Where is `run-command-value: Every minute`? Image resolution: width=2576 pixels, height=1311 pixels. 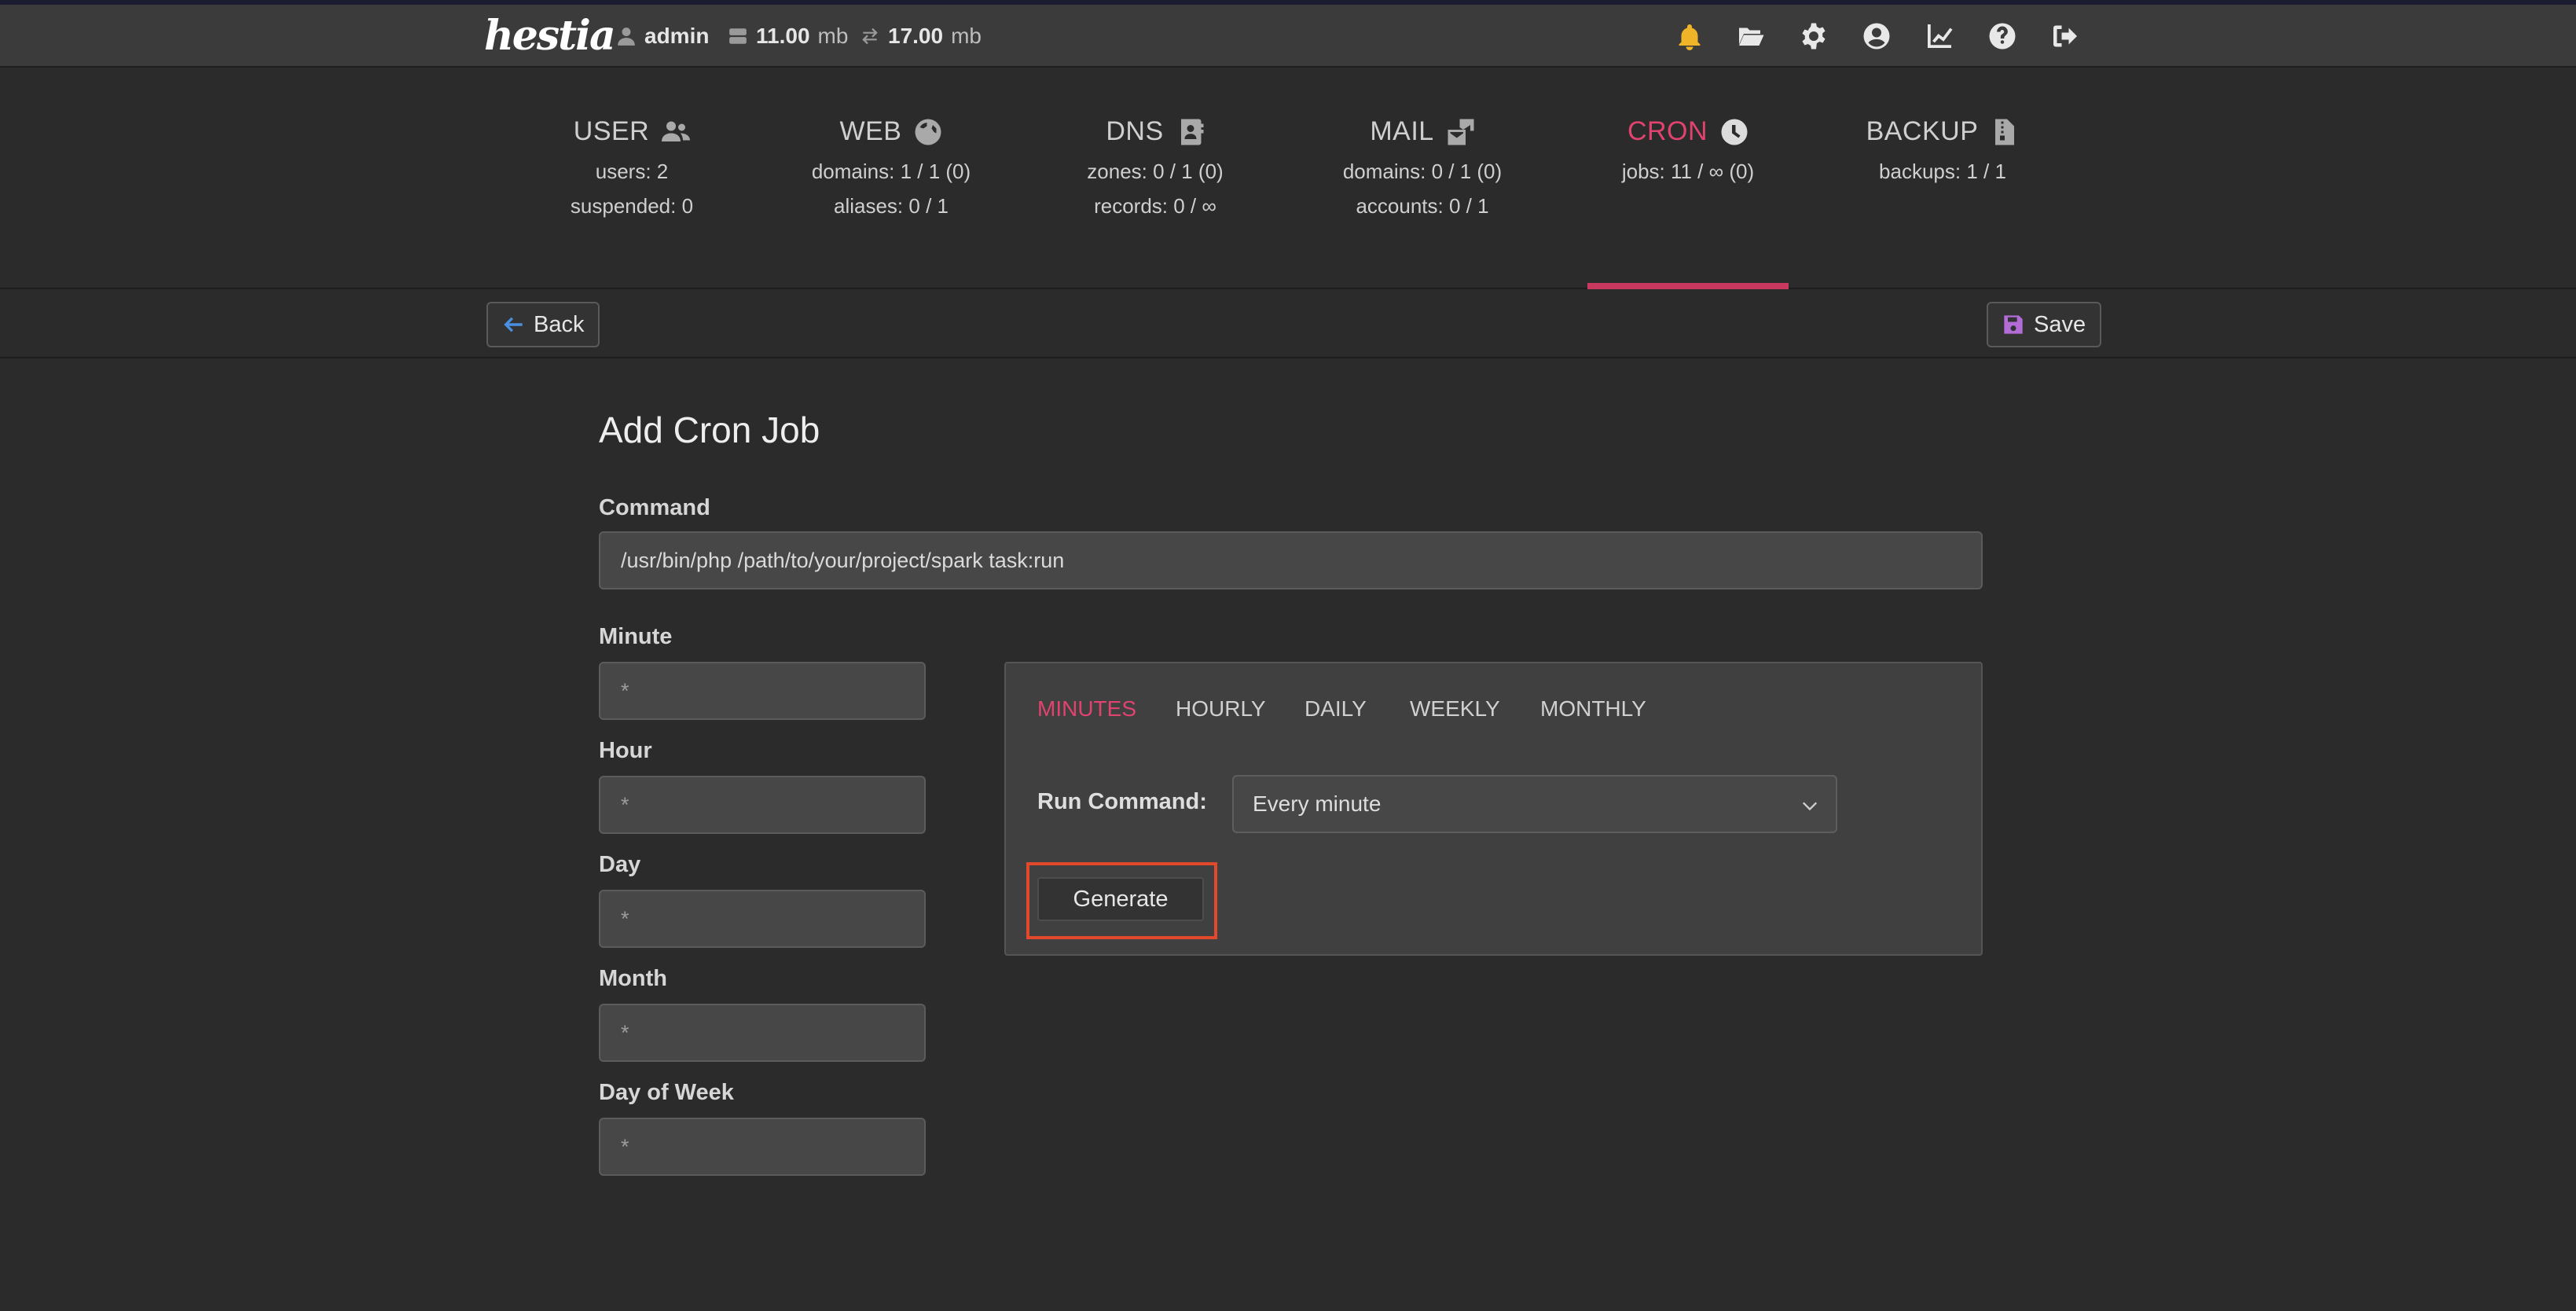
run-command-value: Every minute is located at coordinates (1317, 803).